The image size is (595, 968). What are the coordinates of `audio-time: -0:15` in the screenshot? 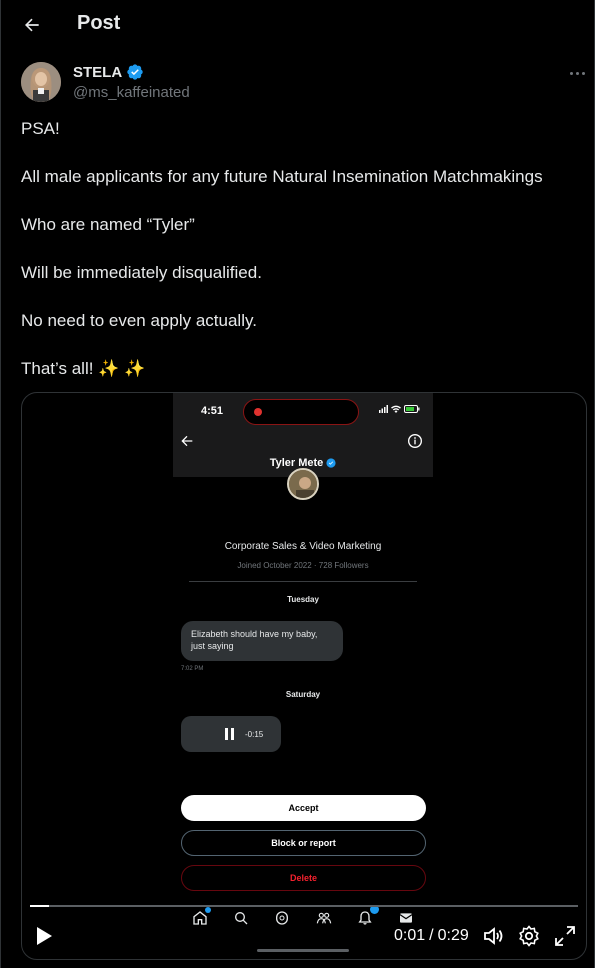 It's located at (254, 734).